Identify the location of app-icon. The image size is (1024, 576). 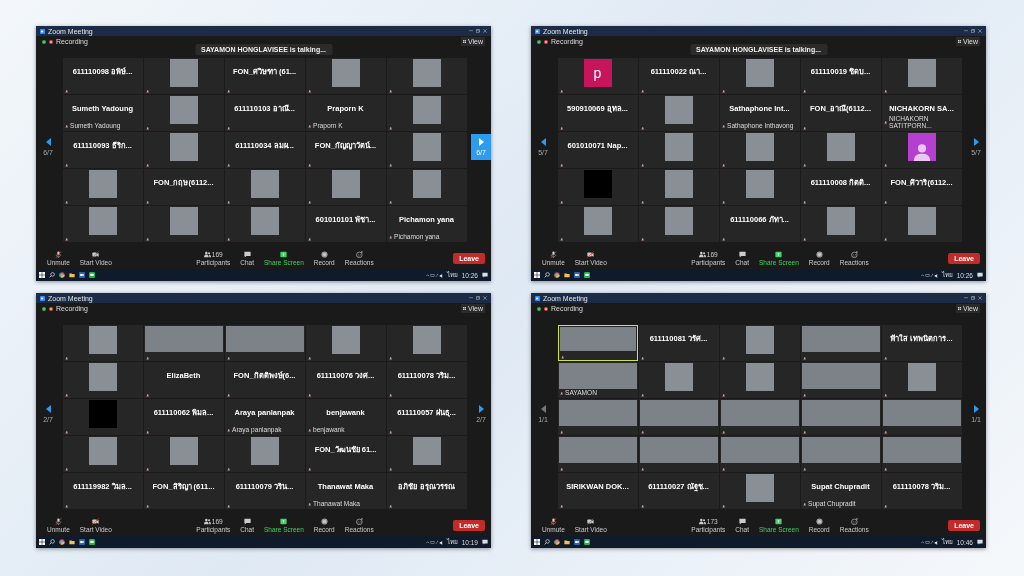
(42, 31).